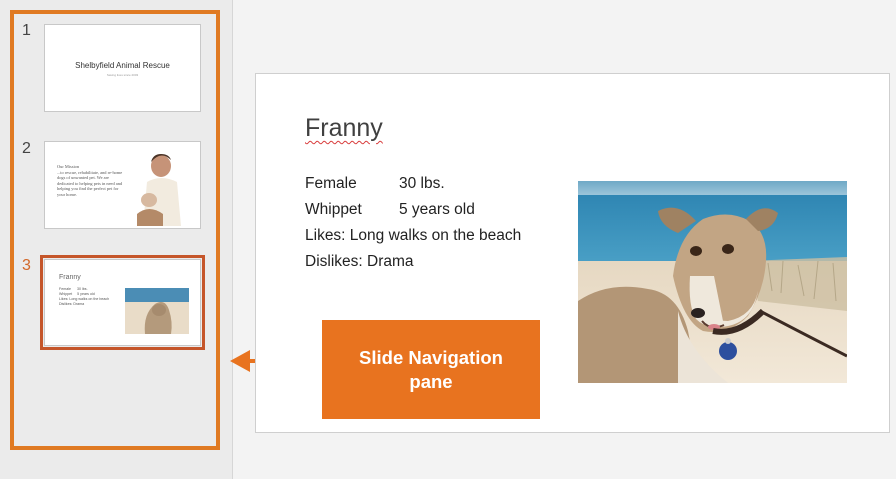 The image size is (896, 479). What do you see at coordinates (437, 209) in the screenshot?
I see `info-age: 5 years old` at bounding box center [437, 209].